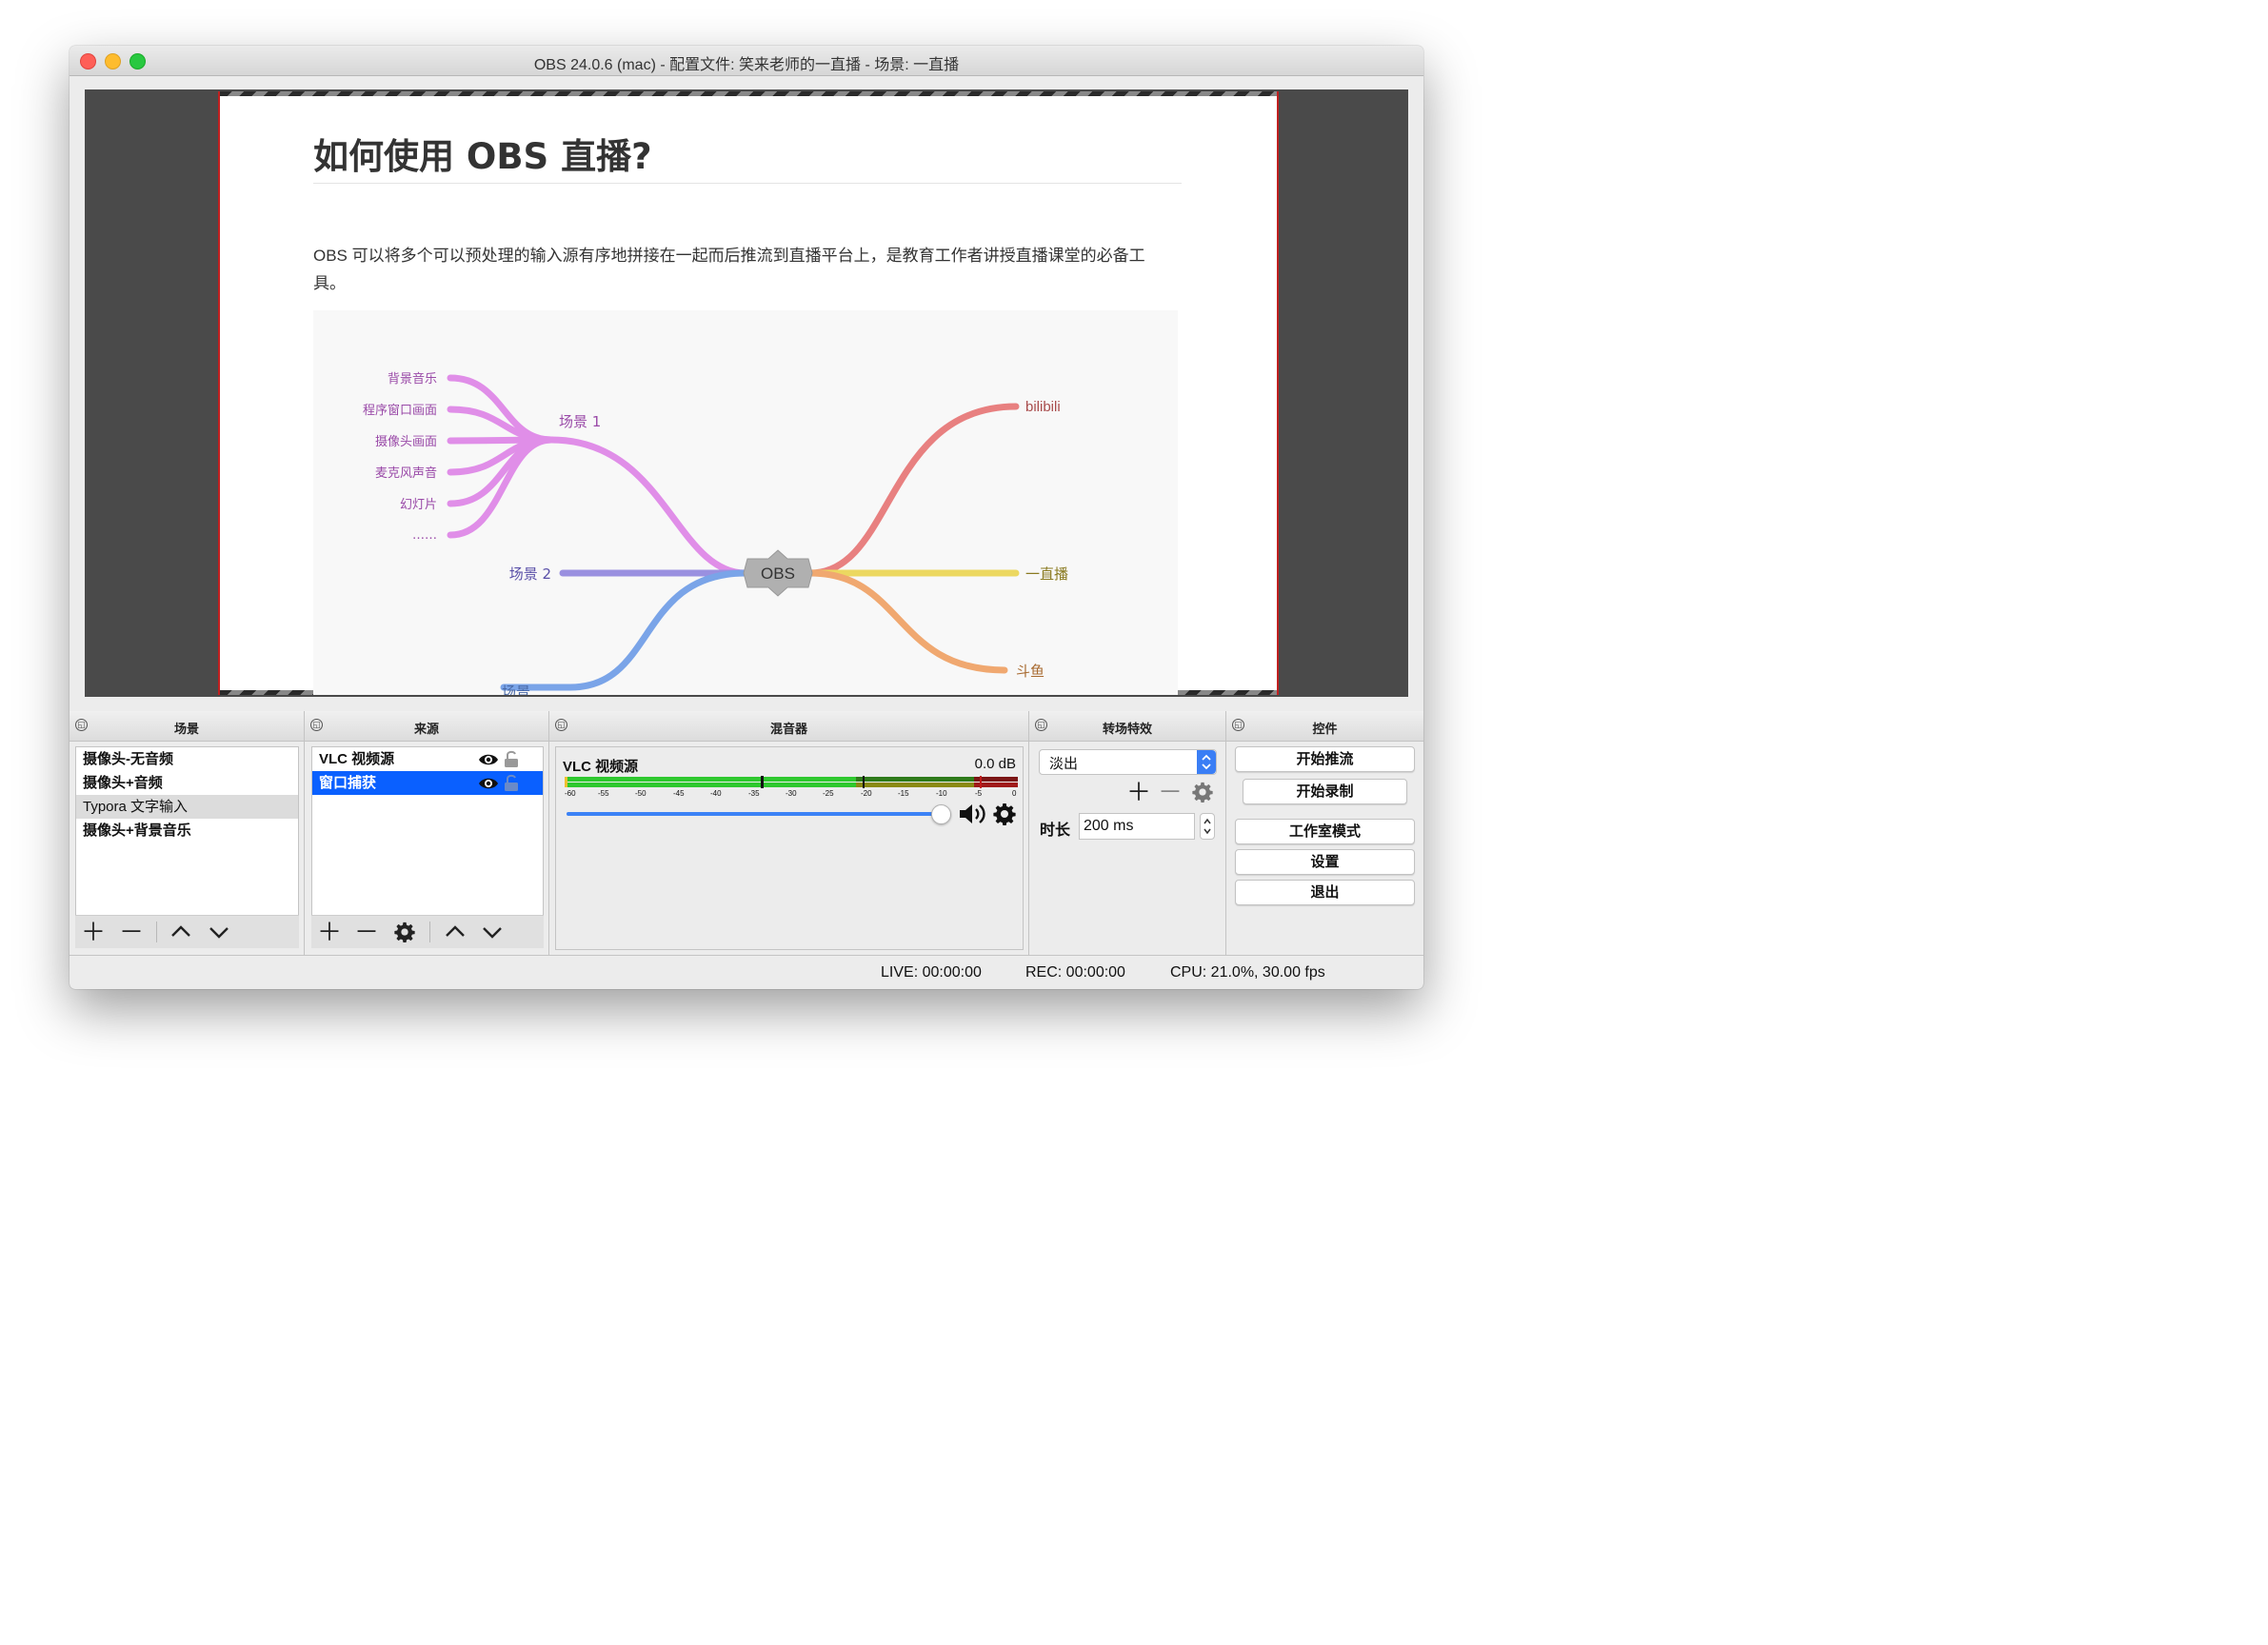  I want to click on mm-center: OBS, so click(778, 574).